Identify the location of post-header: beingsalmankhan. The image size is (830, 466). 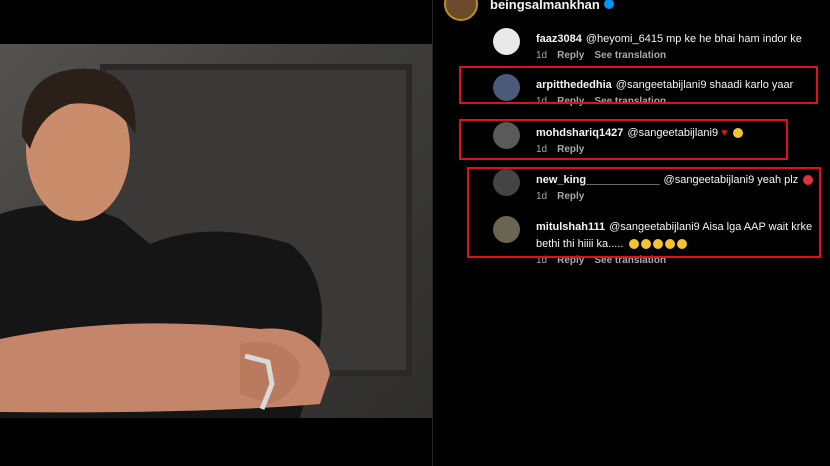
(529, 10).